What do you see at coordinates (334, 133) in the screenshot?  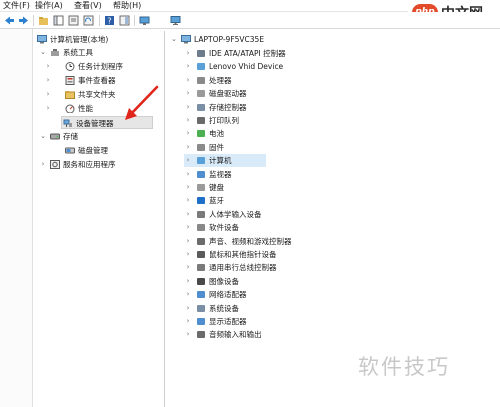 I see `device-category-item: › 电池` at bounding box center [334, 133].